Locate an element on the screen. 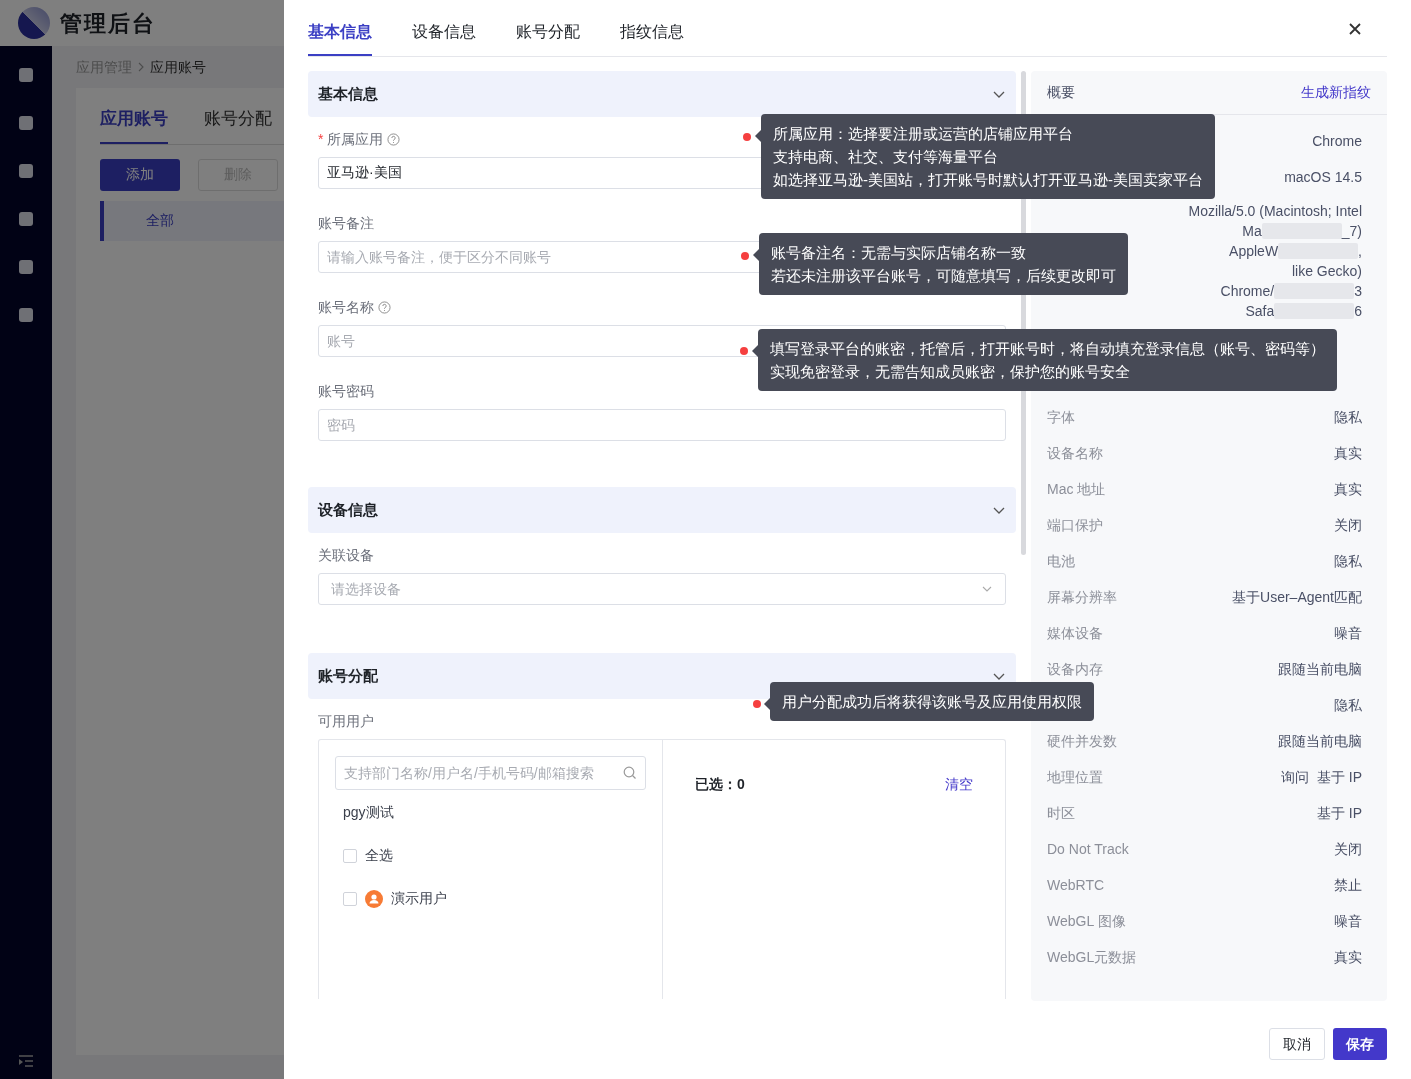  tooltip-text: 实现免密登录，无需告知成员账密，保护您的账号安全 is located at coordinates (950, 372).